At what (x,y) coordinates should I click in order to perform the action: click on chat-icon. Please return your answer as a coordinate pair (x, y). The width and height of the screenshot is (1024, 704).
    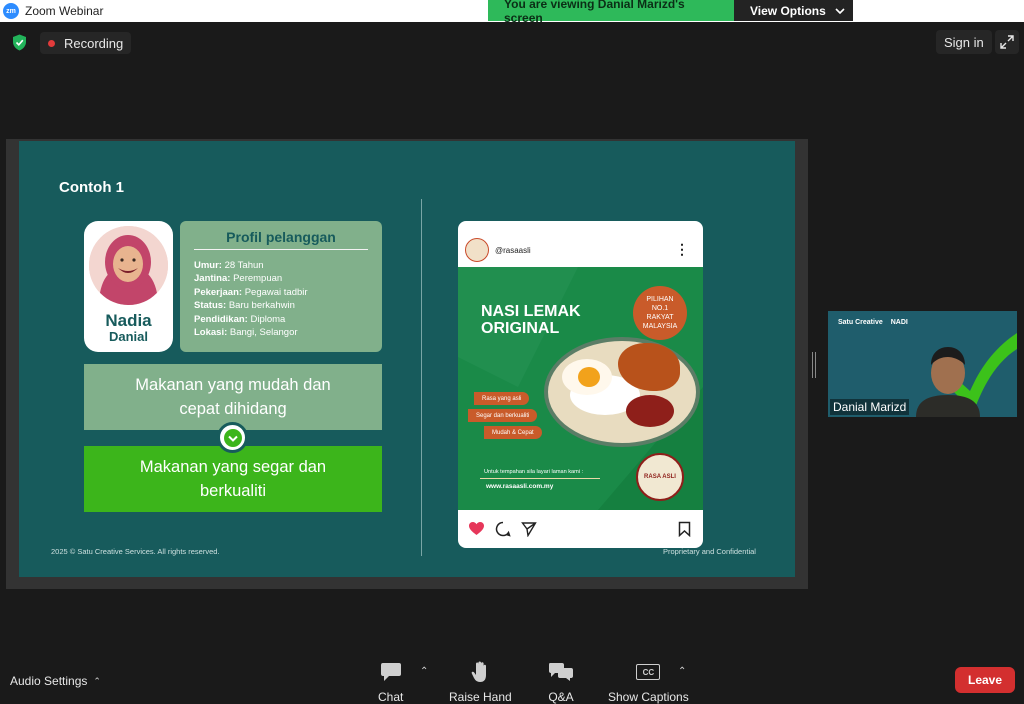
    Looking at the image, I should click on (390, 672).